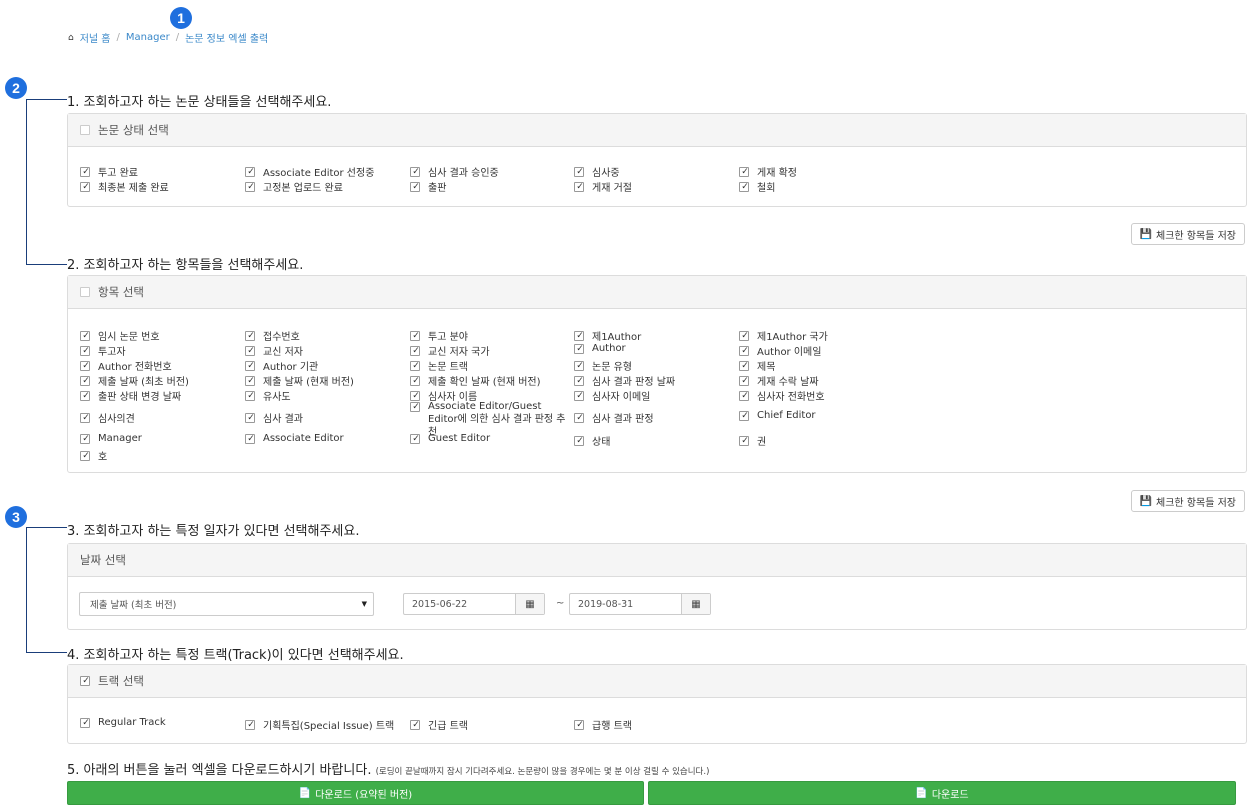  What do you see at coordinates (654, 171) in the screenshot?
I see `status-checkbox-item: 심사중` at bounding box center [654, 171].